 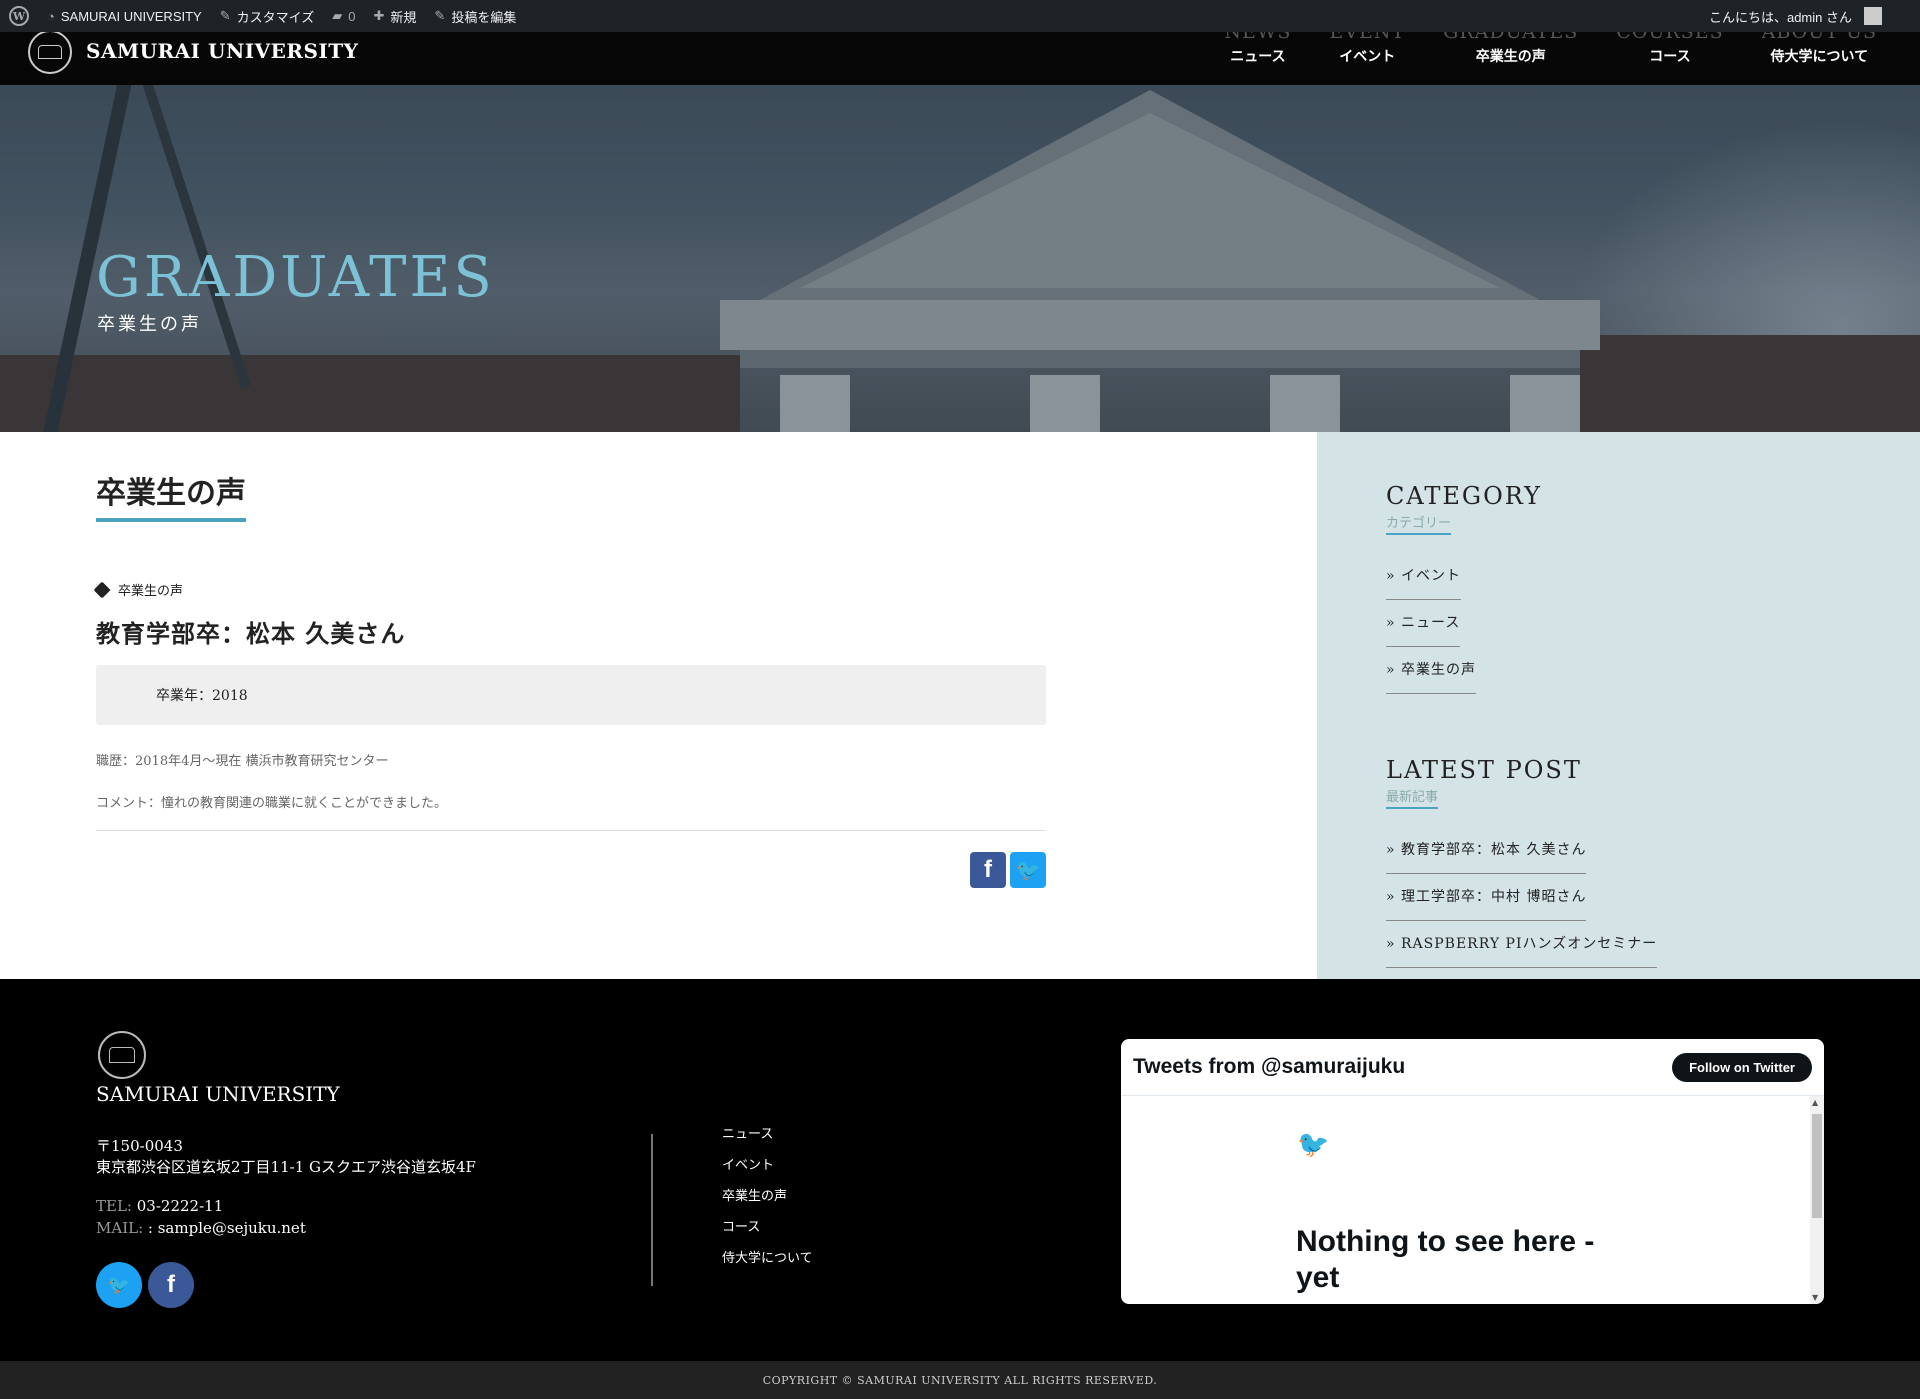 I want to click on admin-comments: ▰ 0, so click(x=343, y=16).